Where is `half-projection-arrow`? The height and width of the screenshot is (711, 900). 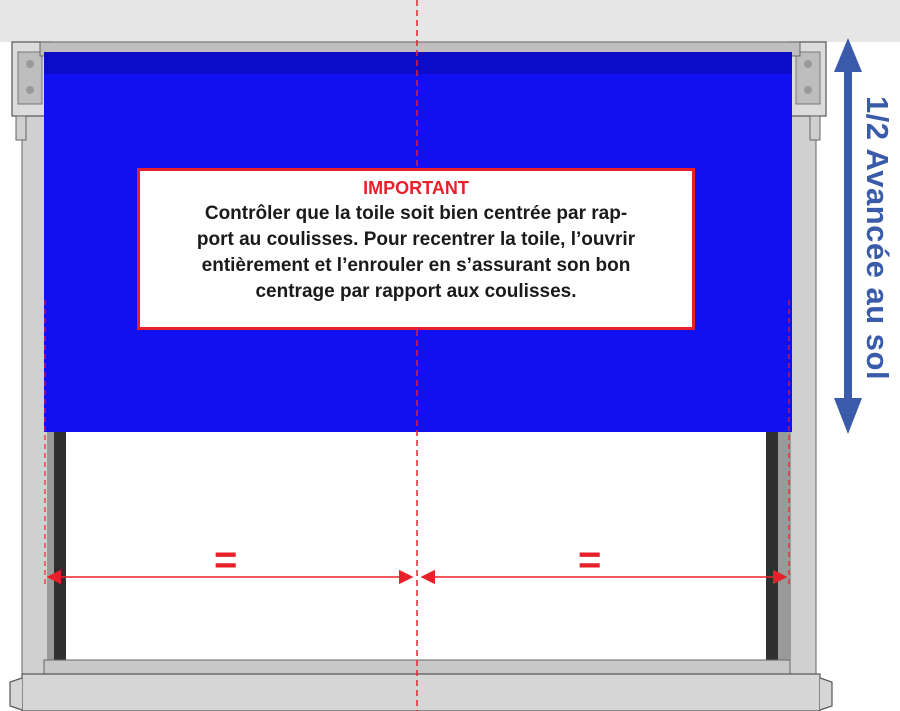
half-projection-arrow is located at coordinates (848, 236).